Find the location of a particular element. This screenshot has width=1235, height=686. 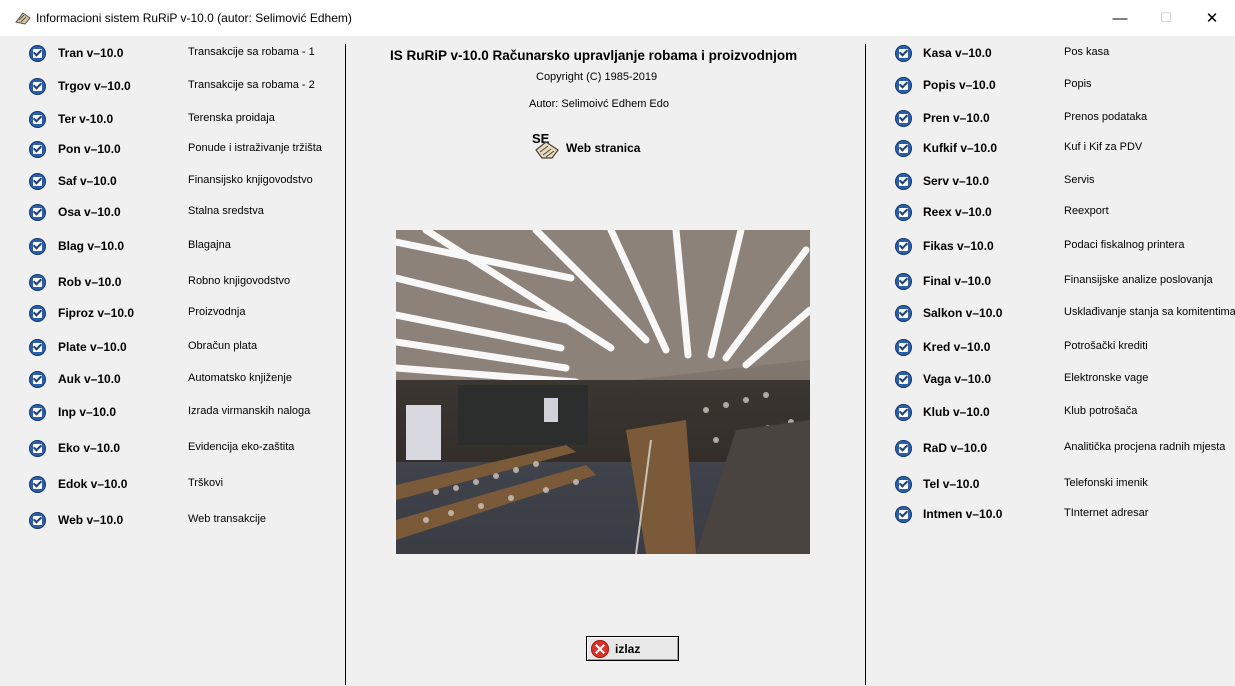

module-name: Pon v–10.0 is located at coordinates (89, 149).